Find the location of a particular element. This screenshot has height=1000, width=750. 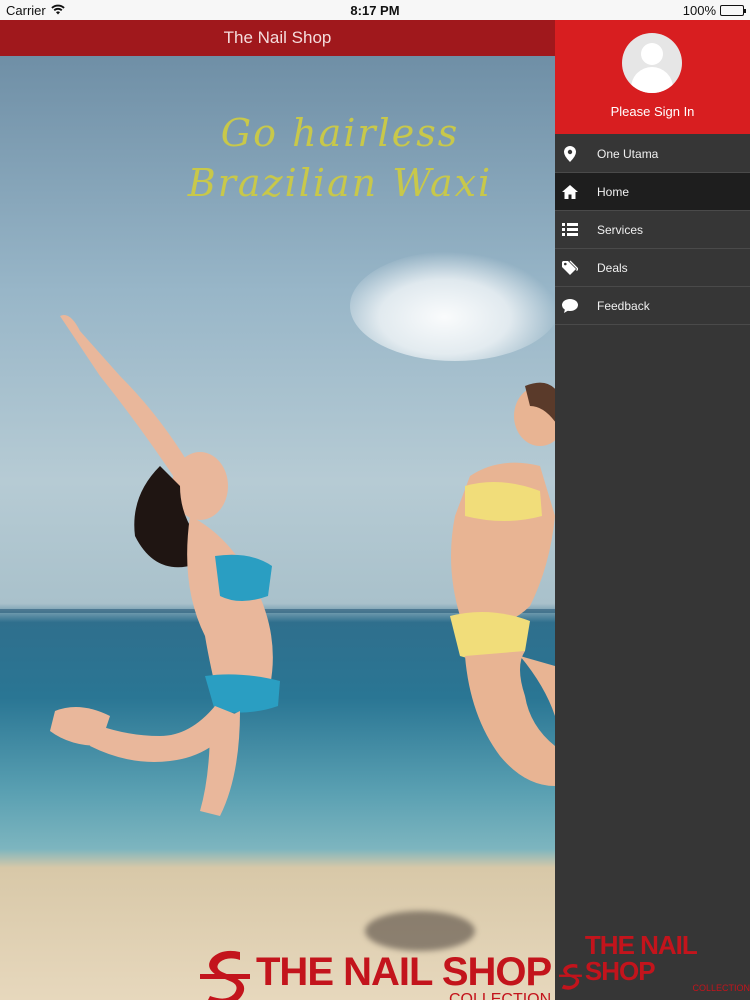

cloud-image is located at coordinates (452, 306).